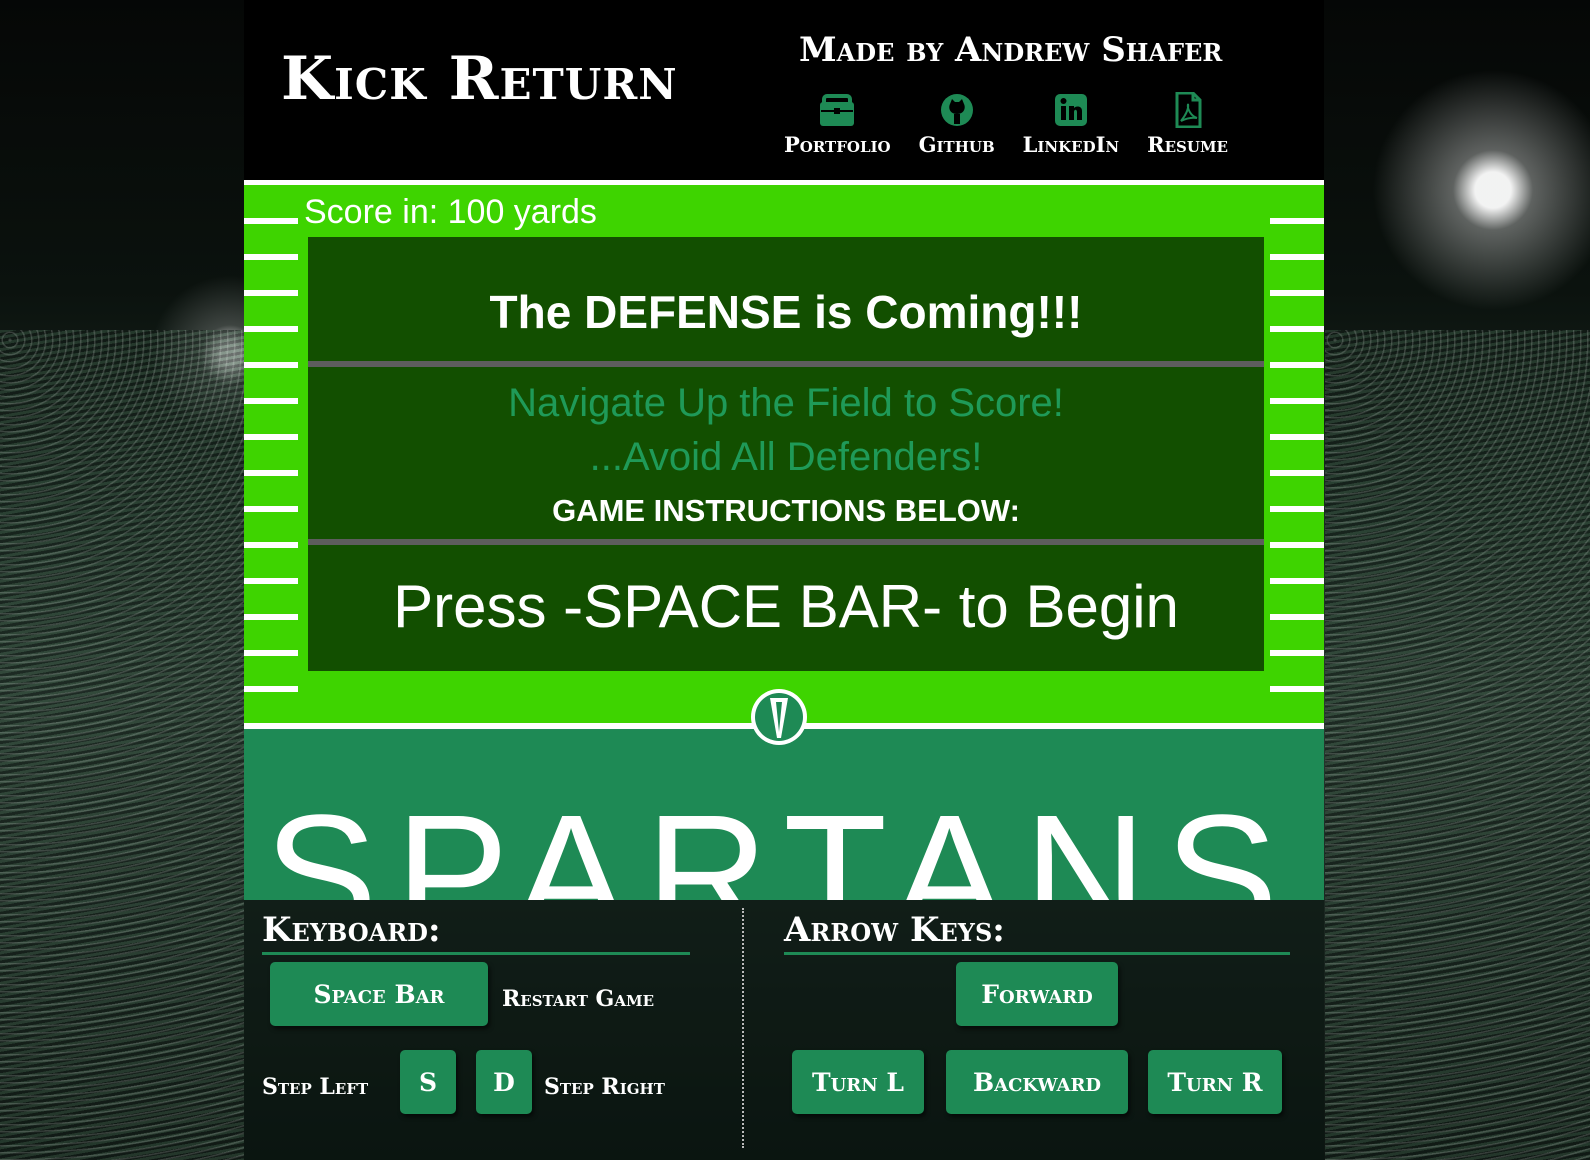 The image size is (1590, 1160). Describe the element at coordinates (1215, 1082) in the screenshot. I see `turn-right-button: Turn R` at that location.